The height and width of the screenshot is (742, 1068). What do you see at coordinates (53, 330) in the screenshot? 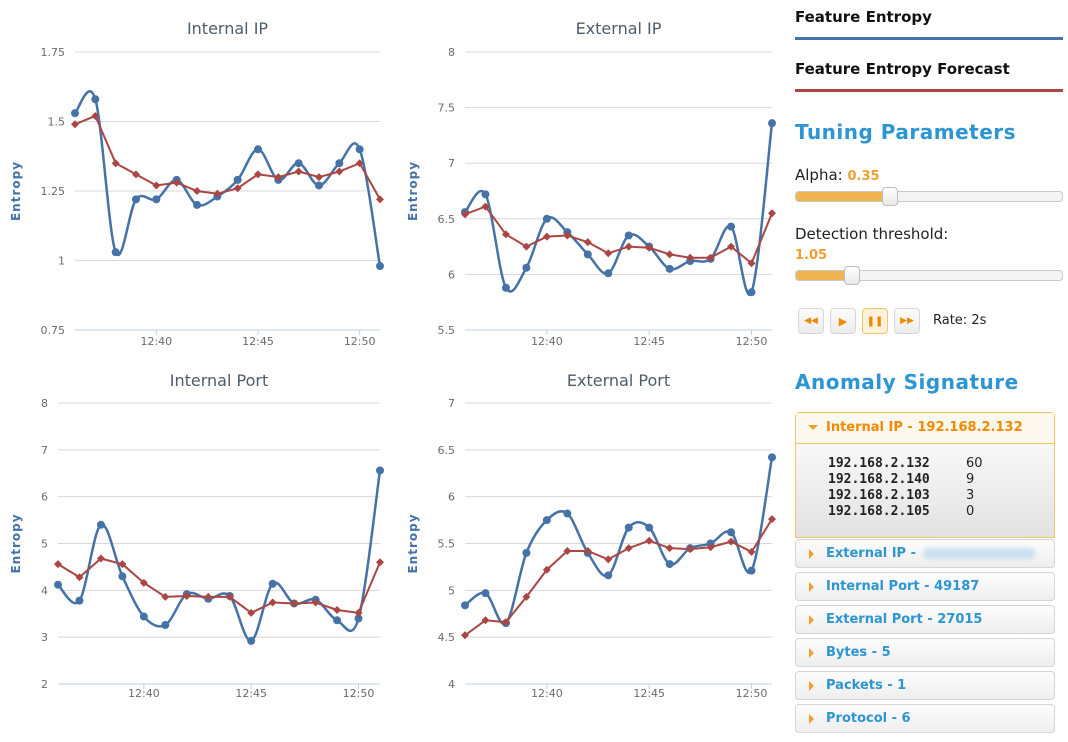
I see `y-tick-label: 0.75` at bounding box center [53, 330].